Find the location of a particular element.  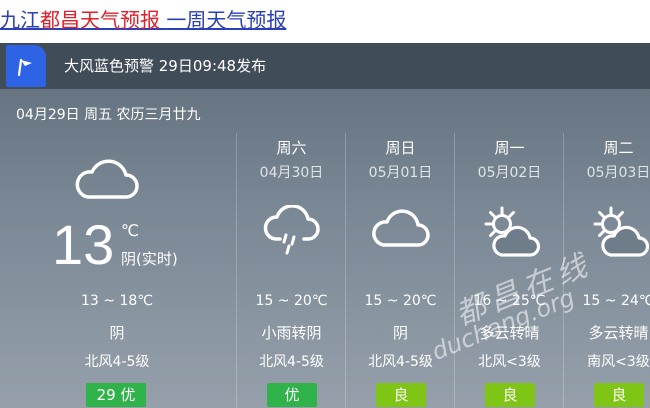

today-temp-range: 13 ~ 18℃ is located at coordinates (117, 301).